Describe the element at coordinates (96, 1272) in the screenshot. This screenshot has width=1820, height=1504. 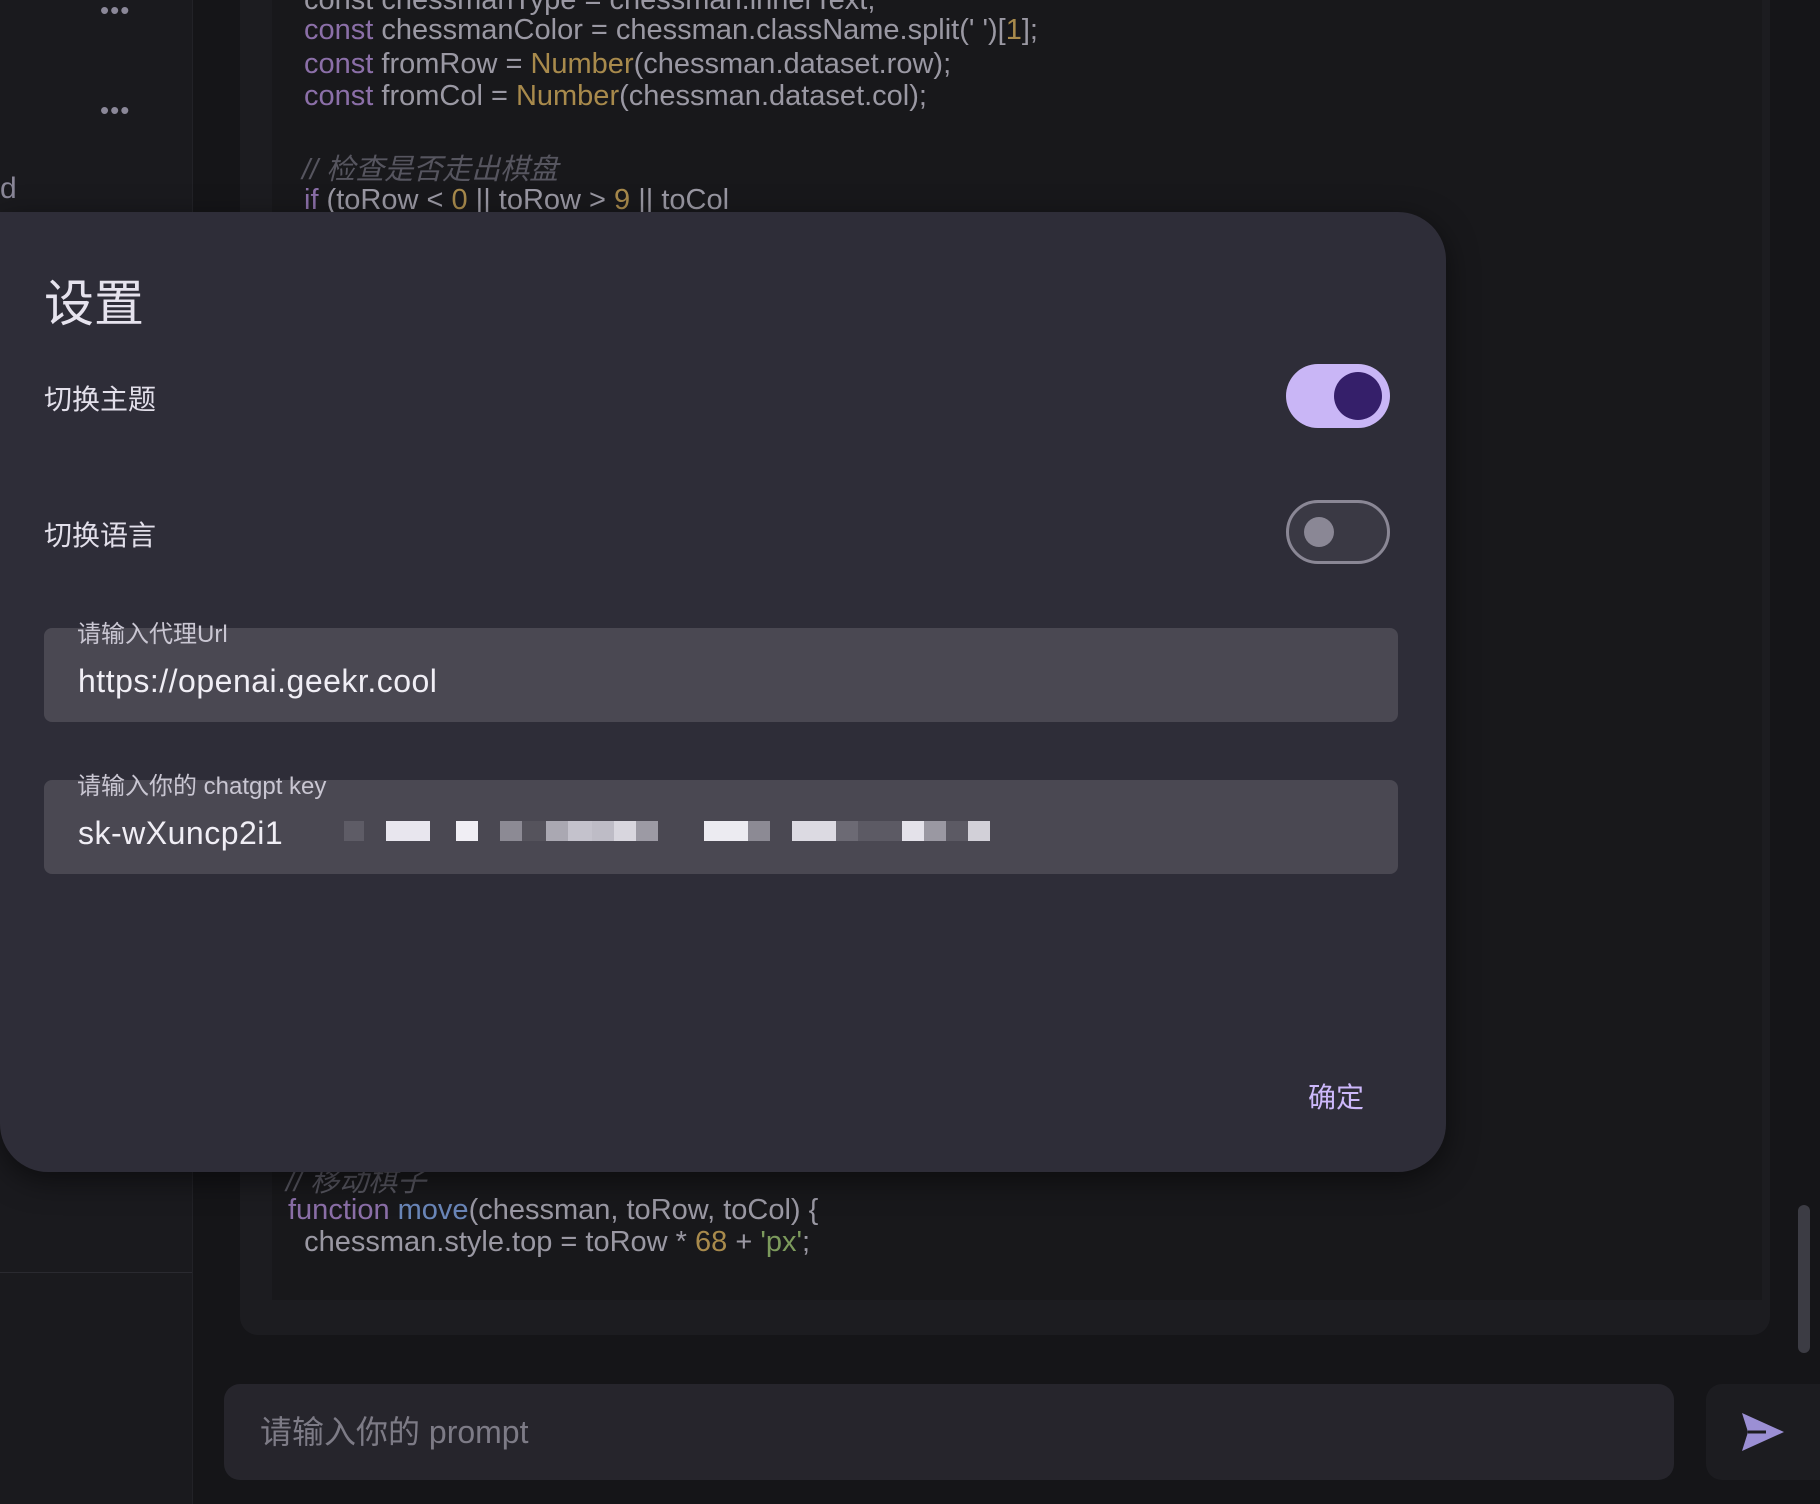
I see `sidebar-divider` at that location.